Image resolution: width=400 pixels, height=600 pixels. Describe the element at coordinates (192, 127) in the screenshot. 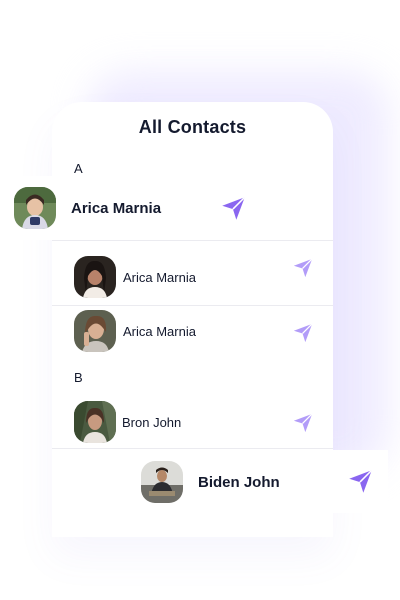

I see `page-title: All Contacts` at that location.